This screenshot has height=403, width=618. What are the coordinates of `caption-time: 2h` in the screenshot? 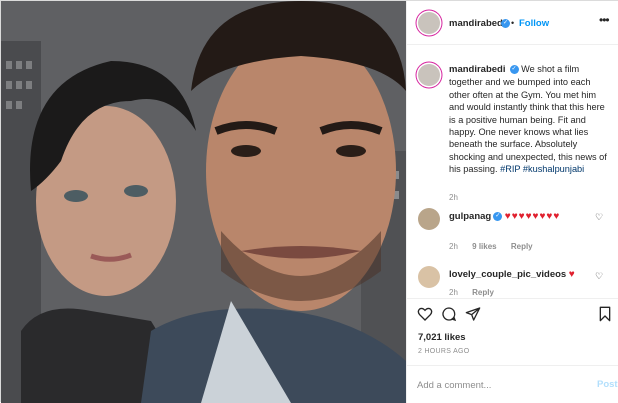 It's located at (453, 197).